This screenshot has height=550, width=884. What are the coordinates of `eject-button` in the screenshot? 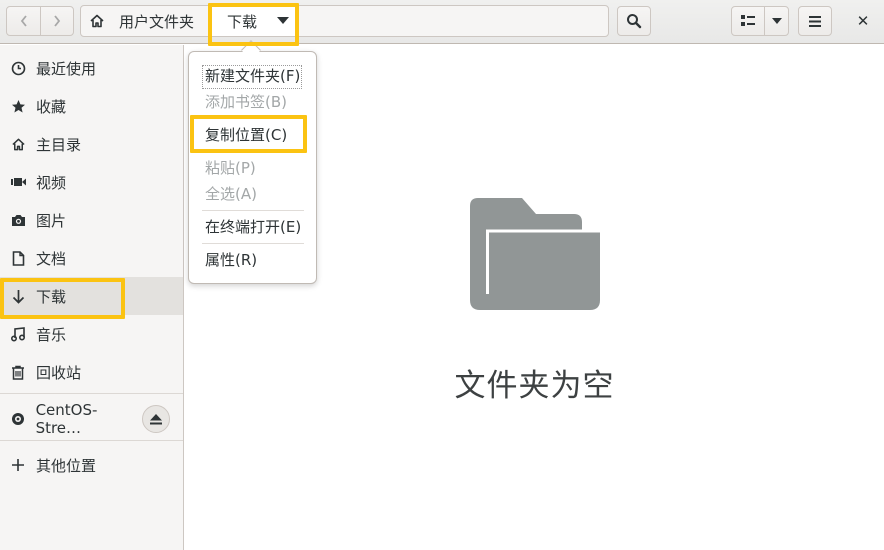 It's located at (156, 419).